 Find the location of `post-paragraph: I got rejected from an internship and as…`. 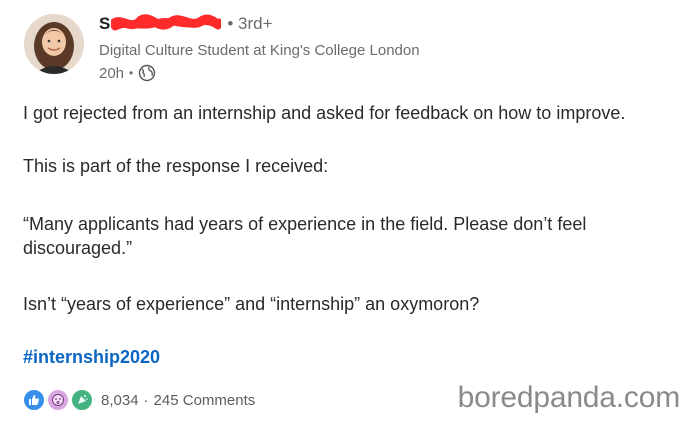

post-paragraph: I got rejected from an internship and as… is located at coordinates (324, 113).